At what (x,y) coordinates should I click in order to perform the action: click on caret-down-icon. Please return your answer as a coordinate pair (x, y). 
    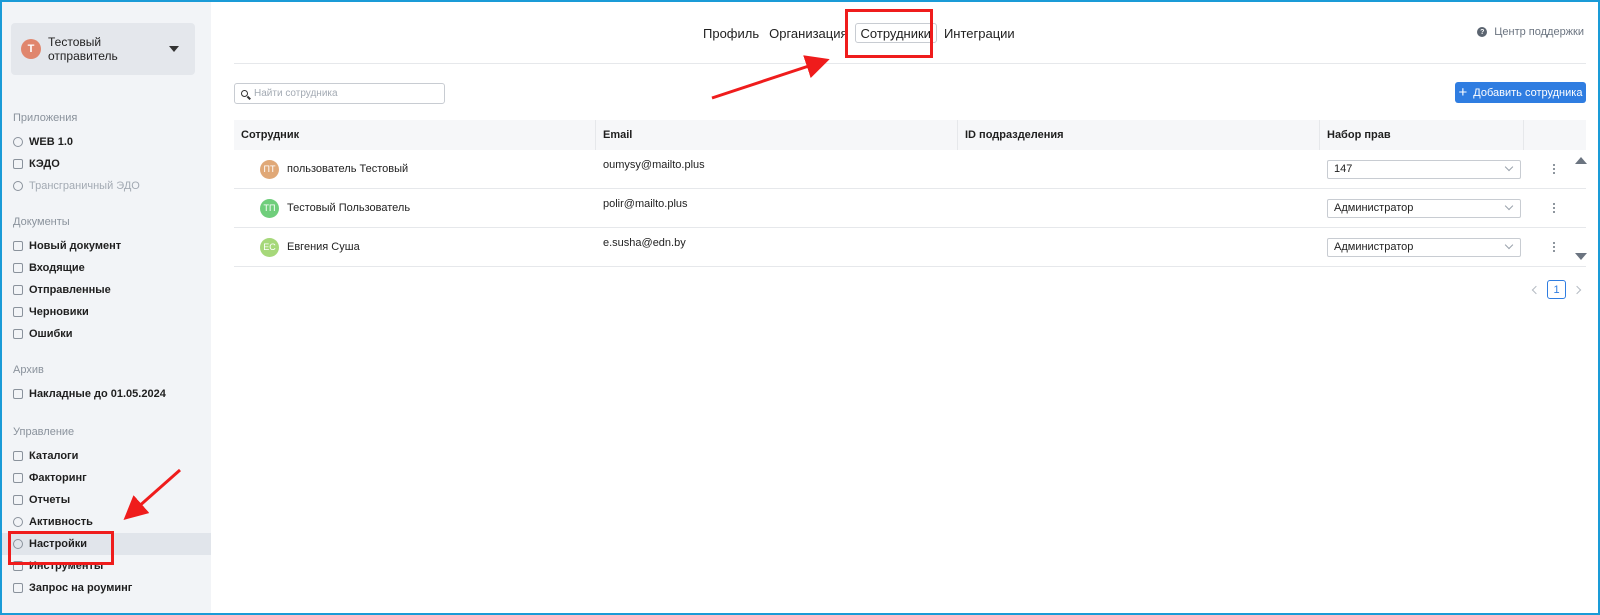
    Looking at the image, I should click on (174, 49).